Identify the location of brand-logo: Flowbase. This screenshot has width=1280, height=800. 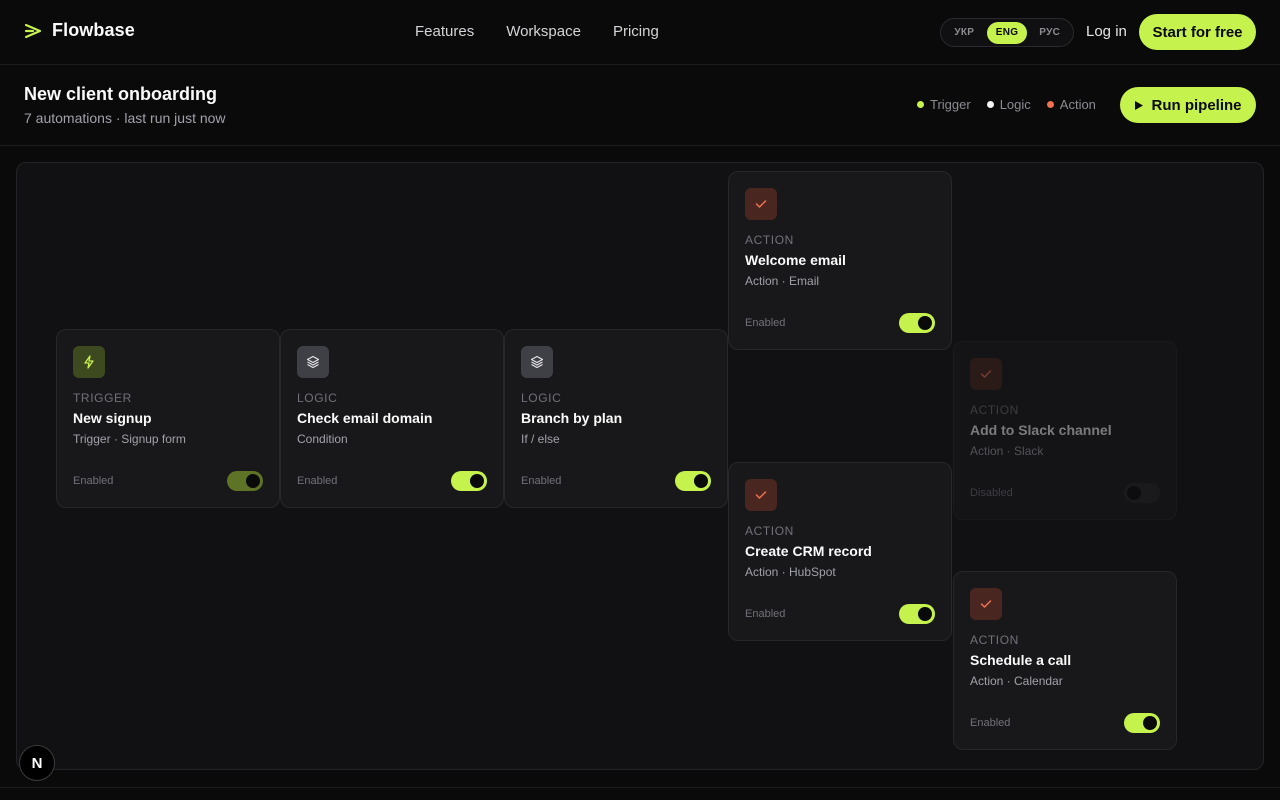
(79, 30).